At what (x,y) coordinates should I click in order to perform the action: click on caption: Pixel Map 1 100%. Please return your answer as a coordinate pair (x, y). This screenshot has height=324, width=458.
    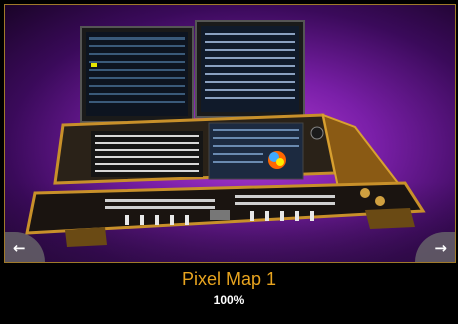
    Looking at the image, I should click on (229, 286).